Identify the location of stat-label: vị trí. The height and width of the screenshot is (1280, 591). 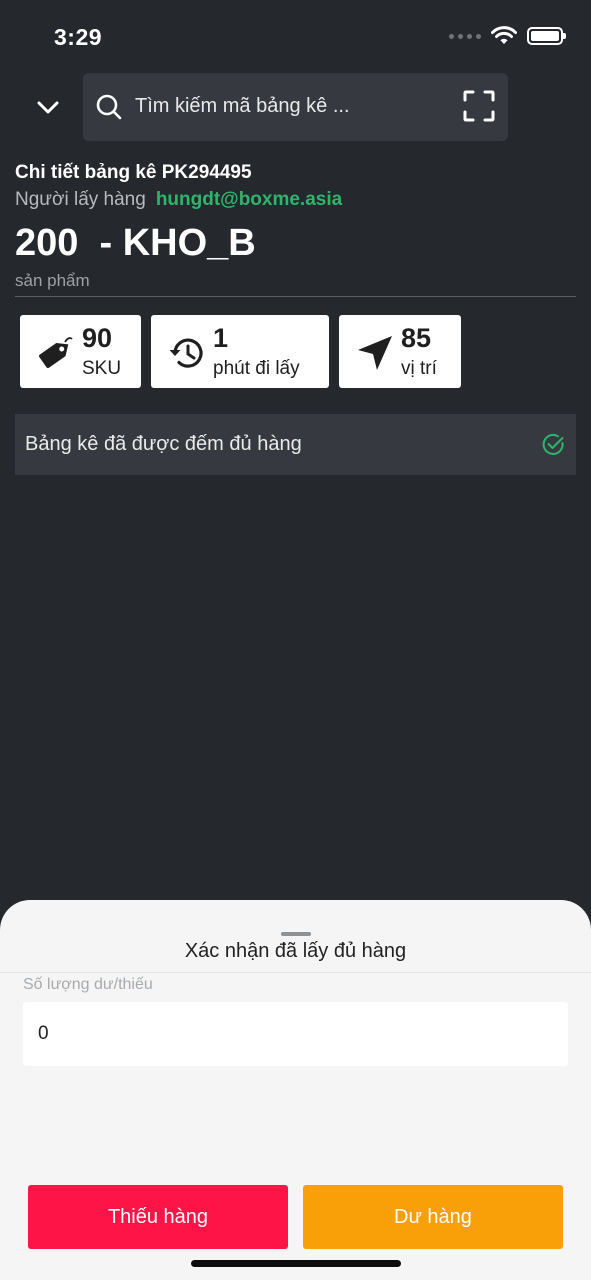
(419, 368).